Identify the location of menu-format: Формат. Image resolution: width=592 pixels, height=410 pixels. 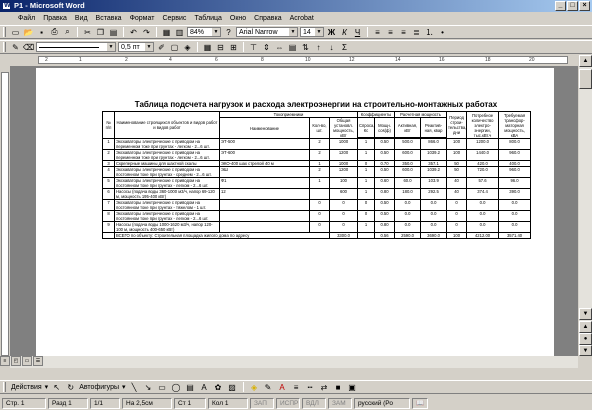
(142, 18).